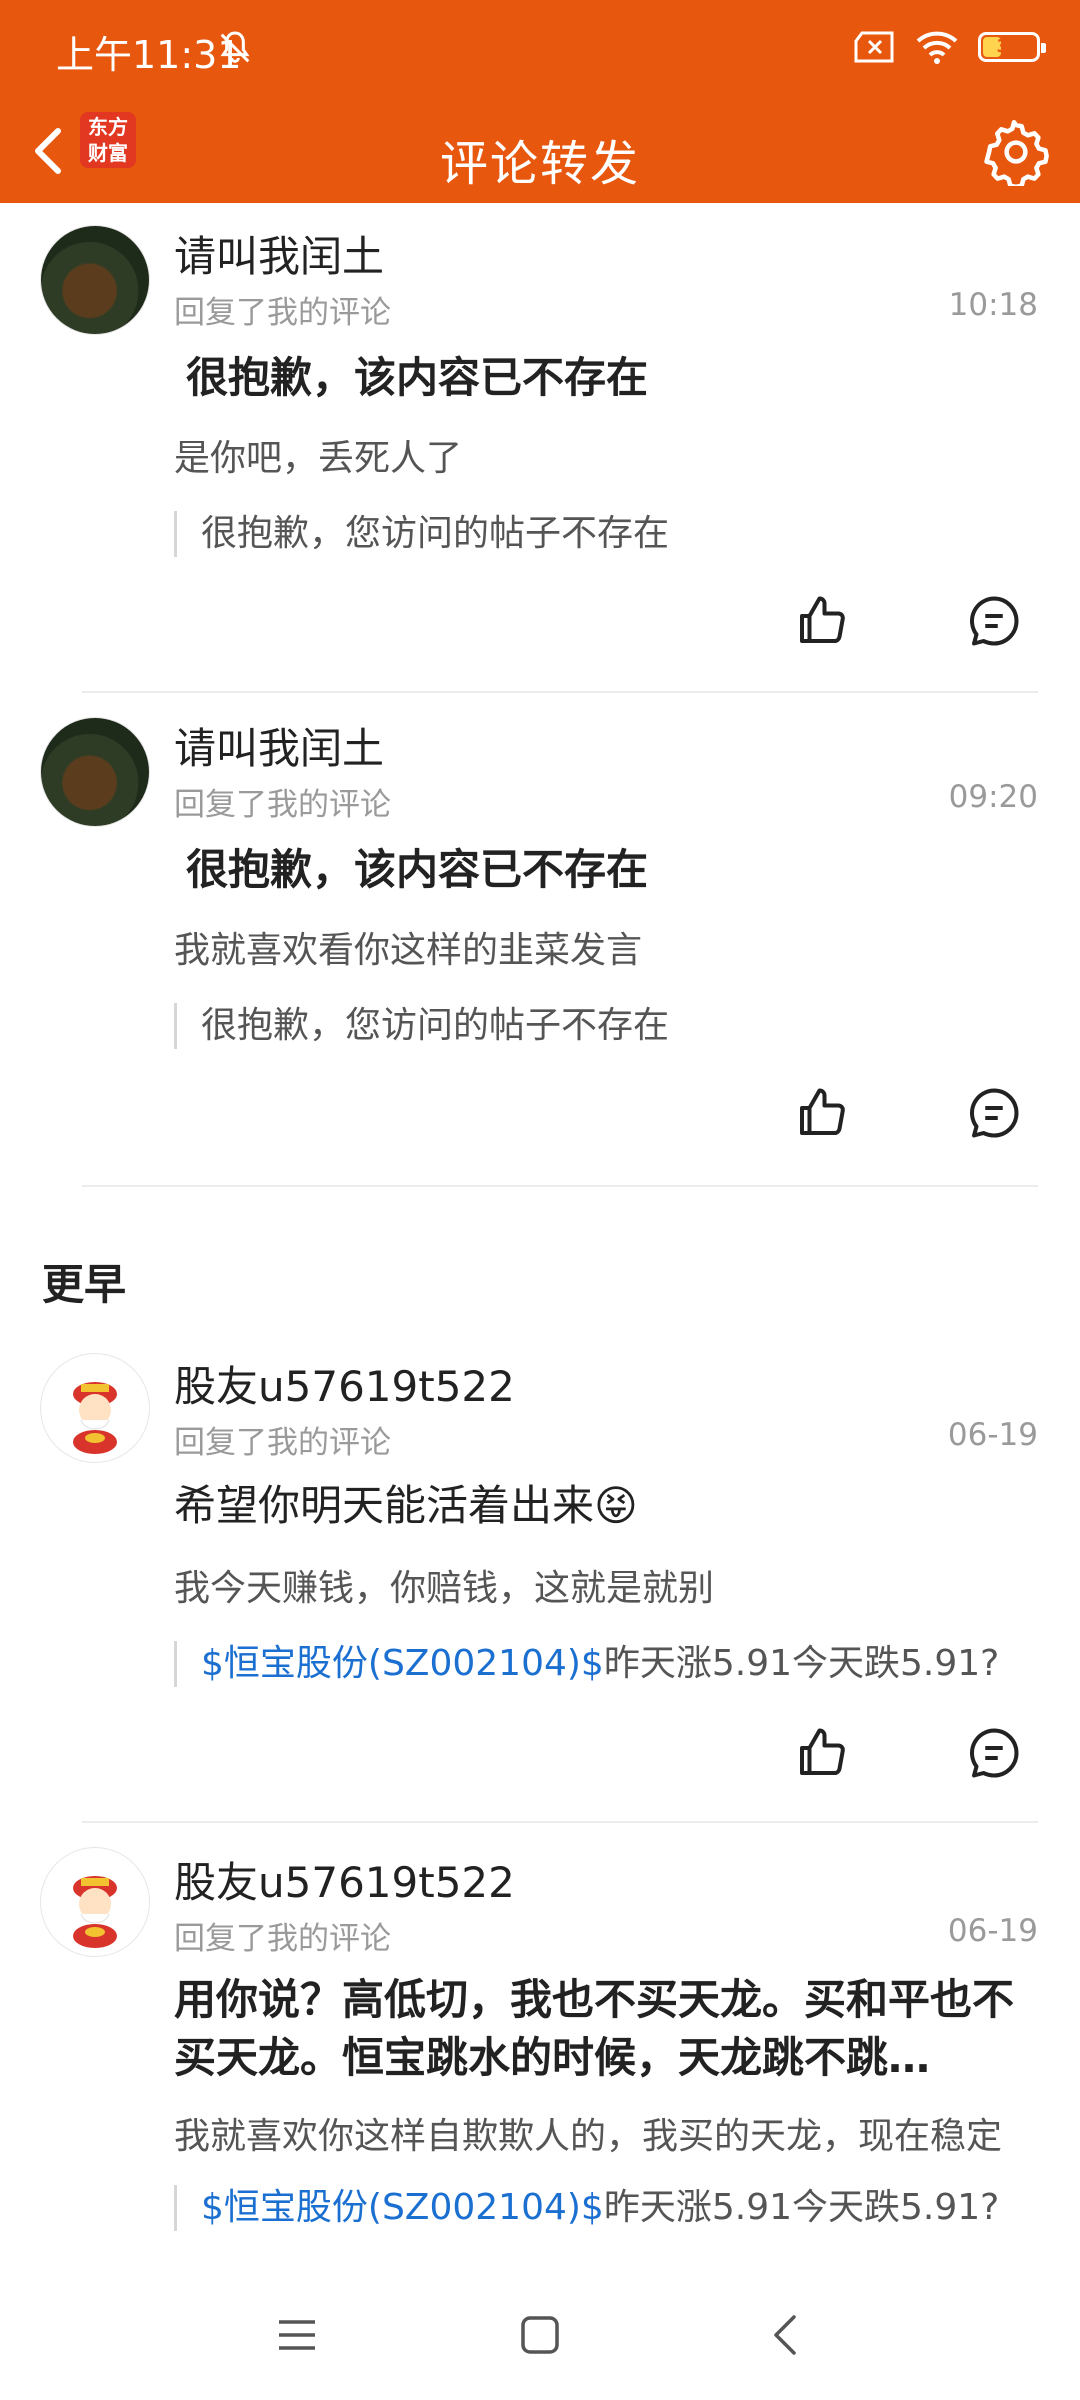 Image resolution: width=1080 pixels, height=2400 pixels. I want to click on status-icons: 35, so click(950, 47).